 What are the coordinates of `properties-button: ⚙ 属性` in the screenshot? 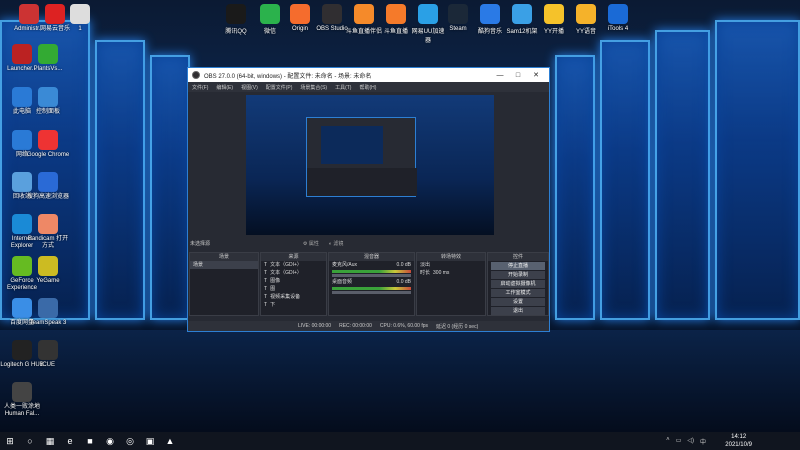 It's located at (311, 243).